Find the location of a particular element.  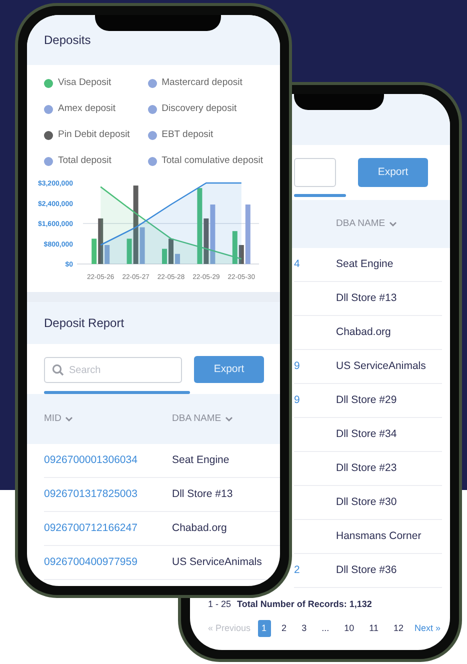

table-cell: 4 is located at coordinates (297, 264).